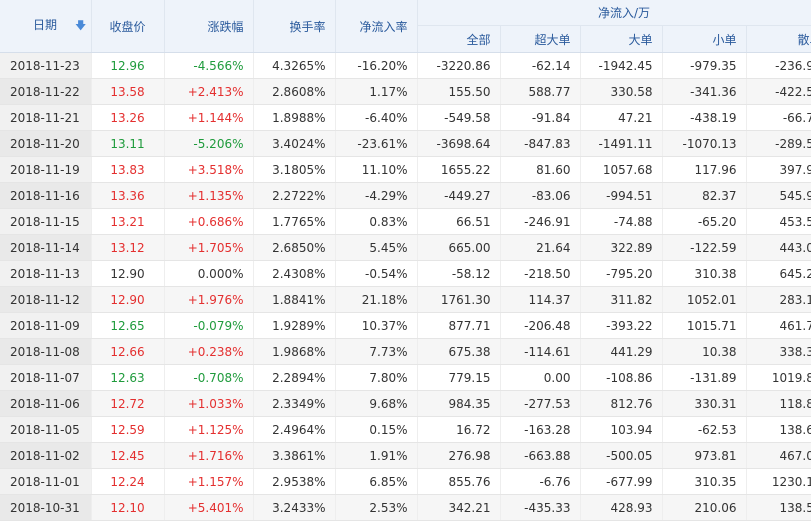  I want to click on cell-turnover: 2.3349%, so click(294, 403).